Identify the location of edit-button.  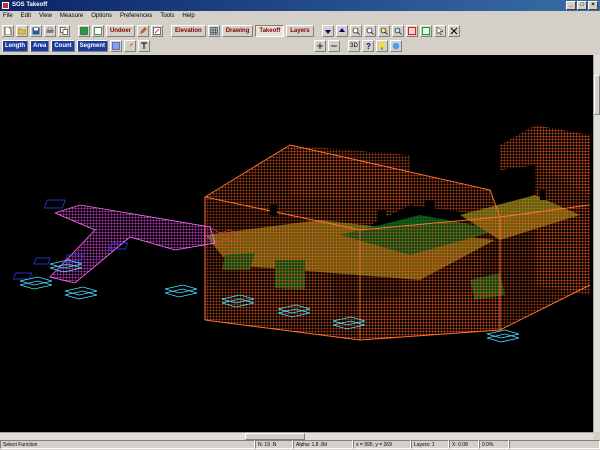
(157, 30).